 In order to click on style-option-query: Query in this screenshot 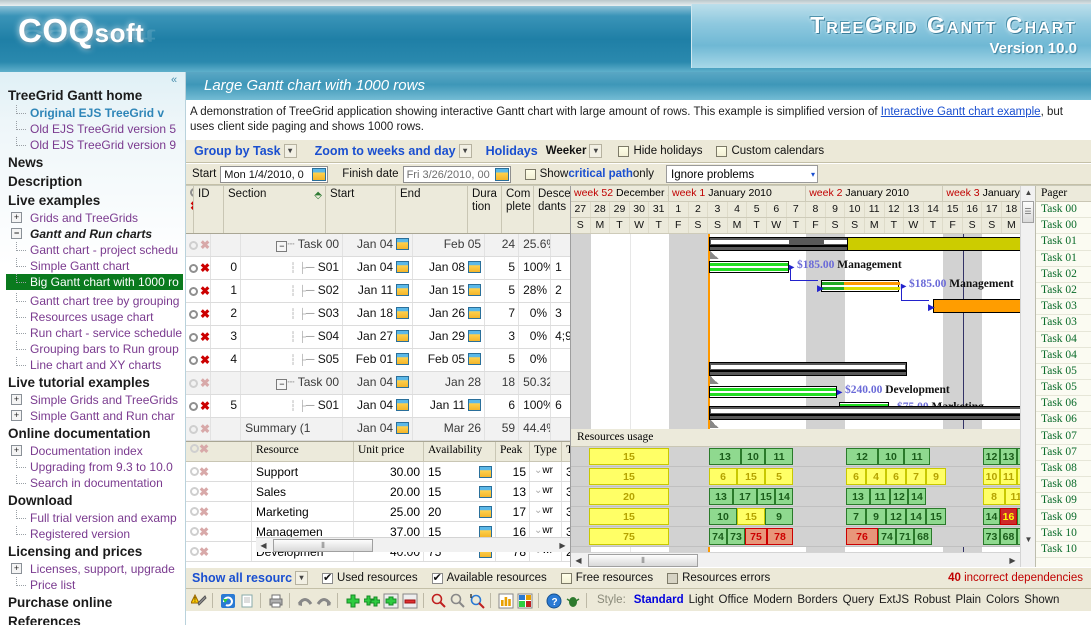, I will do `click(858, 600)`.